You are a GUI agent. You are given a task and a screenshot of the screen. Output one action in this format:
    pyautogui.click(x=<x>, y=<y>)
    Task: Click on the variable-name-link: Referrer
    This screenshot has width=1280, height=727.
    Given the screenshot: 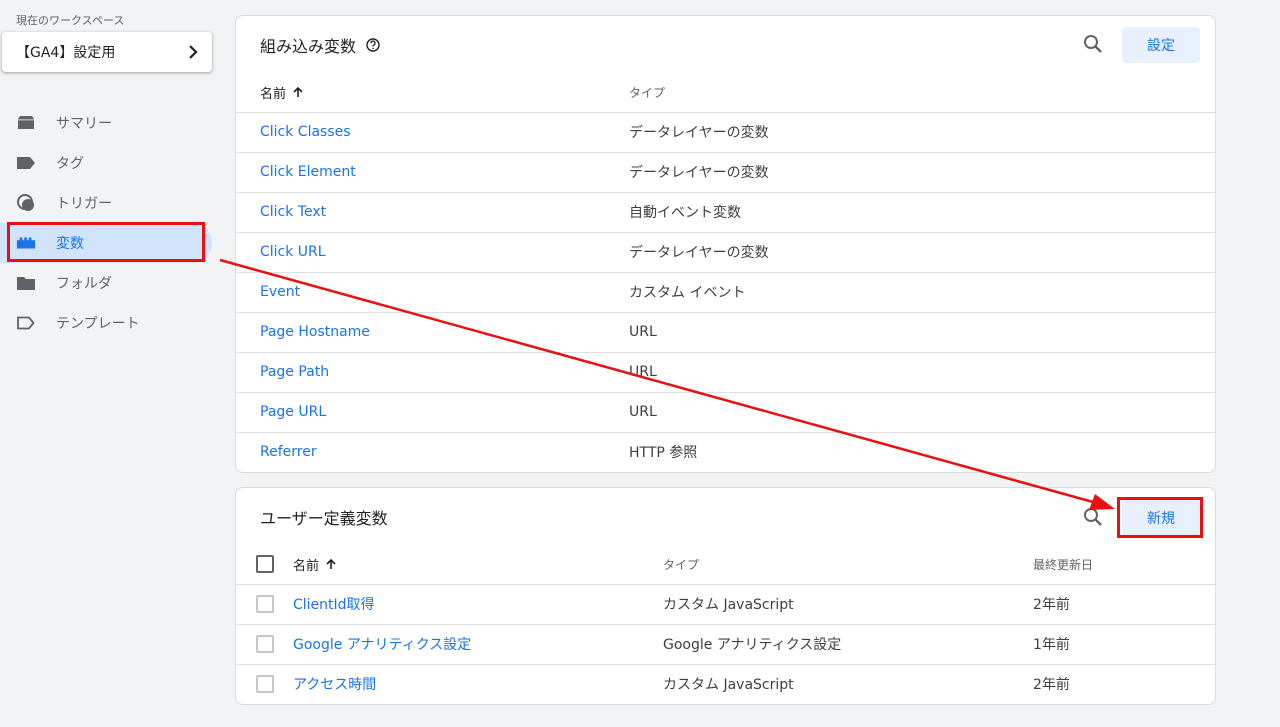 What is the action you would take?
    pyautogui.click(x=288, y=452)
    